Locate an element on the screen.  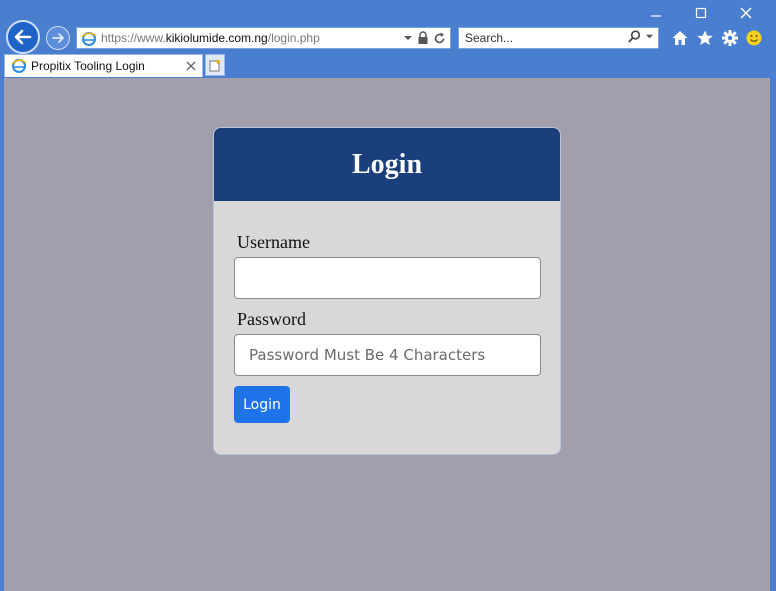
back-button is located at coordinates (23, 37).